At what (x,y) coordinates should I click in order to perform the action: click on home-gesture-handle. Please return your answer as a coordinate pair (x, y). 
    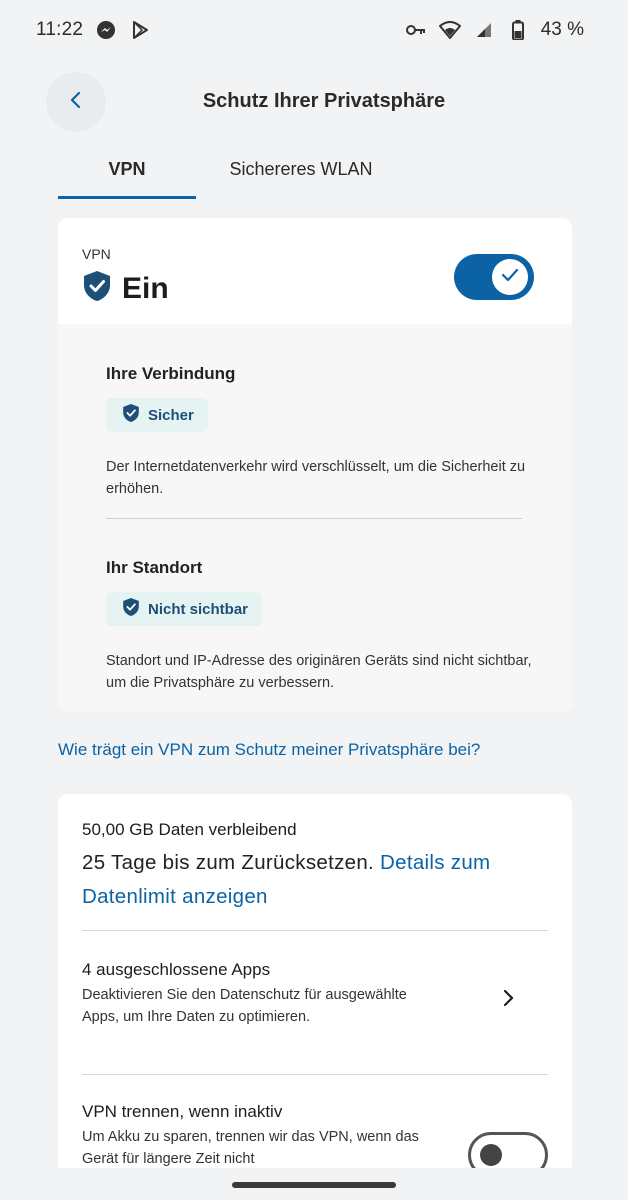
    Looking at the image, I should click on (314, 1185).